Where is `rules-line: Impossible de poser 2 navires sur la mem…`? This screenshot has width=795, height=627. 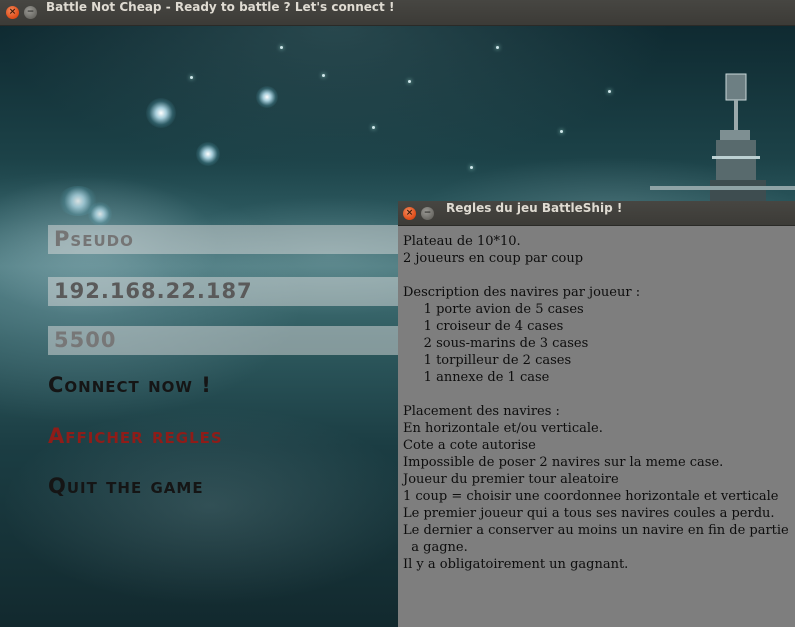
rules-line: Impossible de poser 2 navires sur la mem… is located at coordinates (563, 462).